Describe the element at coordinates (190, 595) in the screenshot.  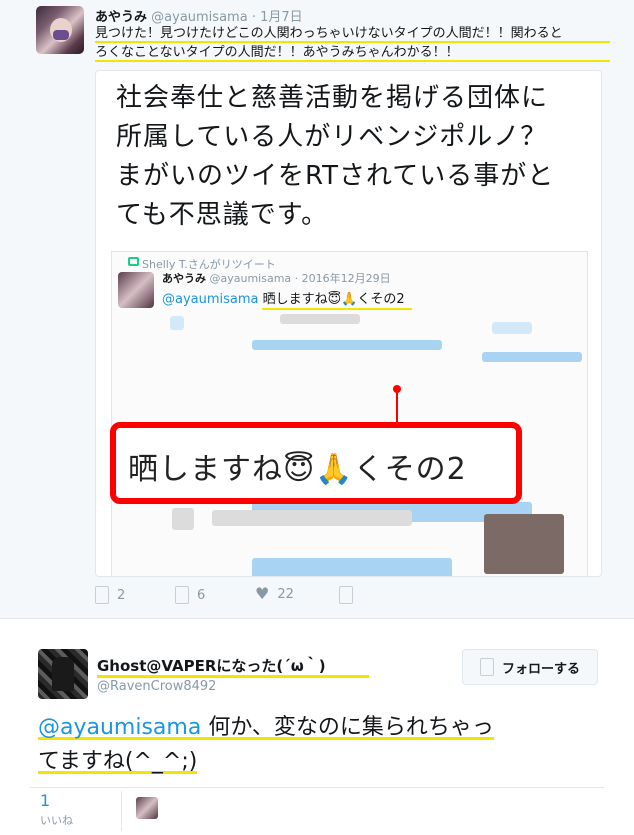
I see `retweet-button: 6` at that location.